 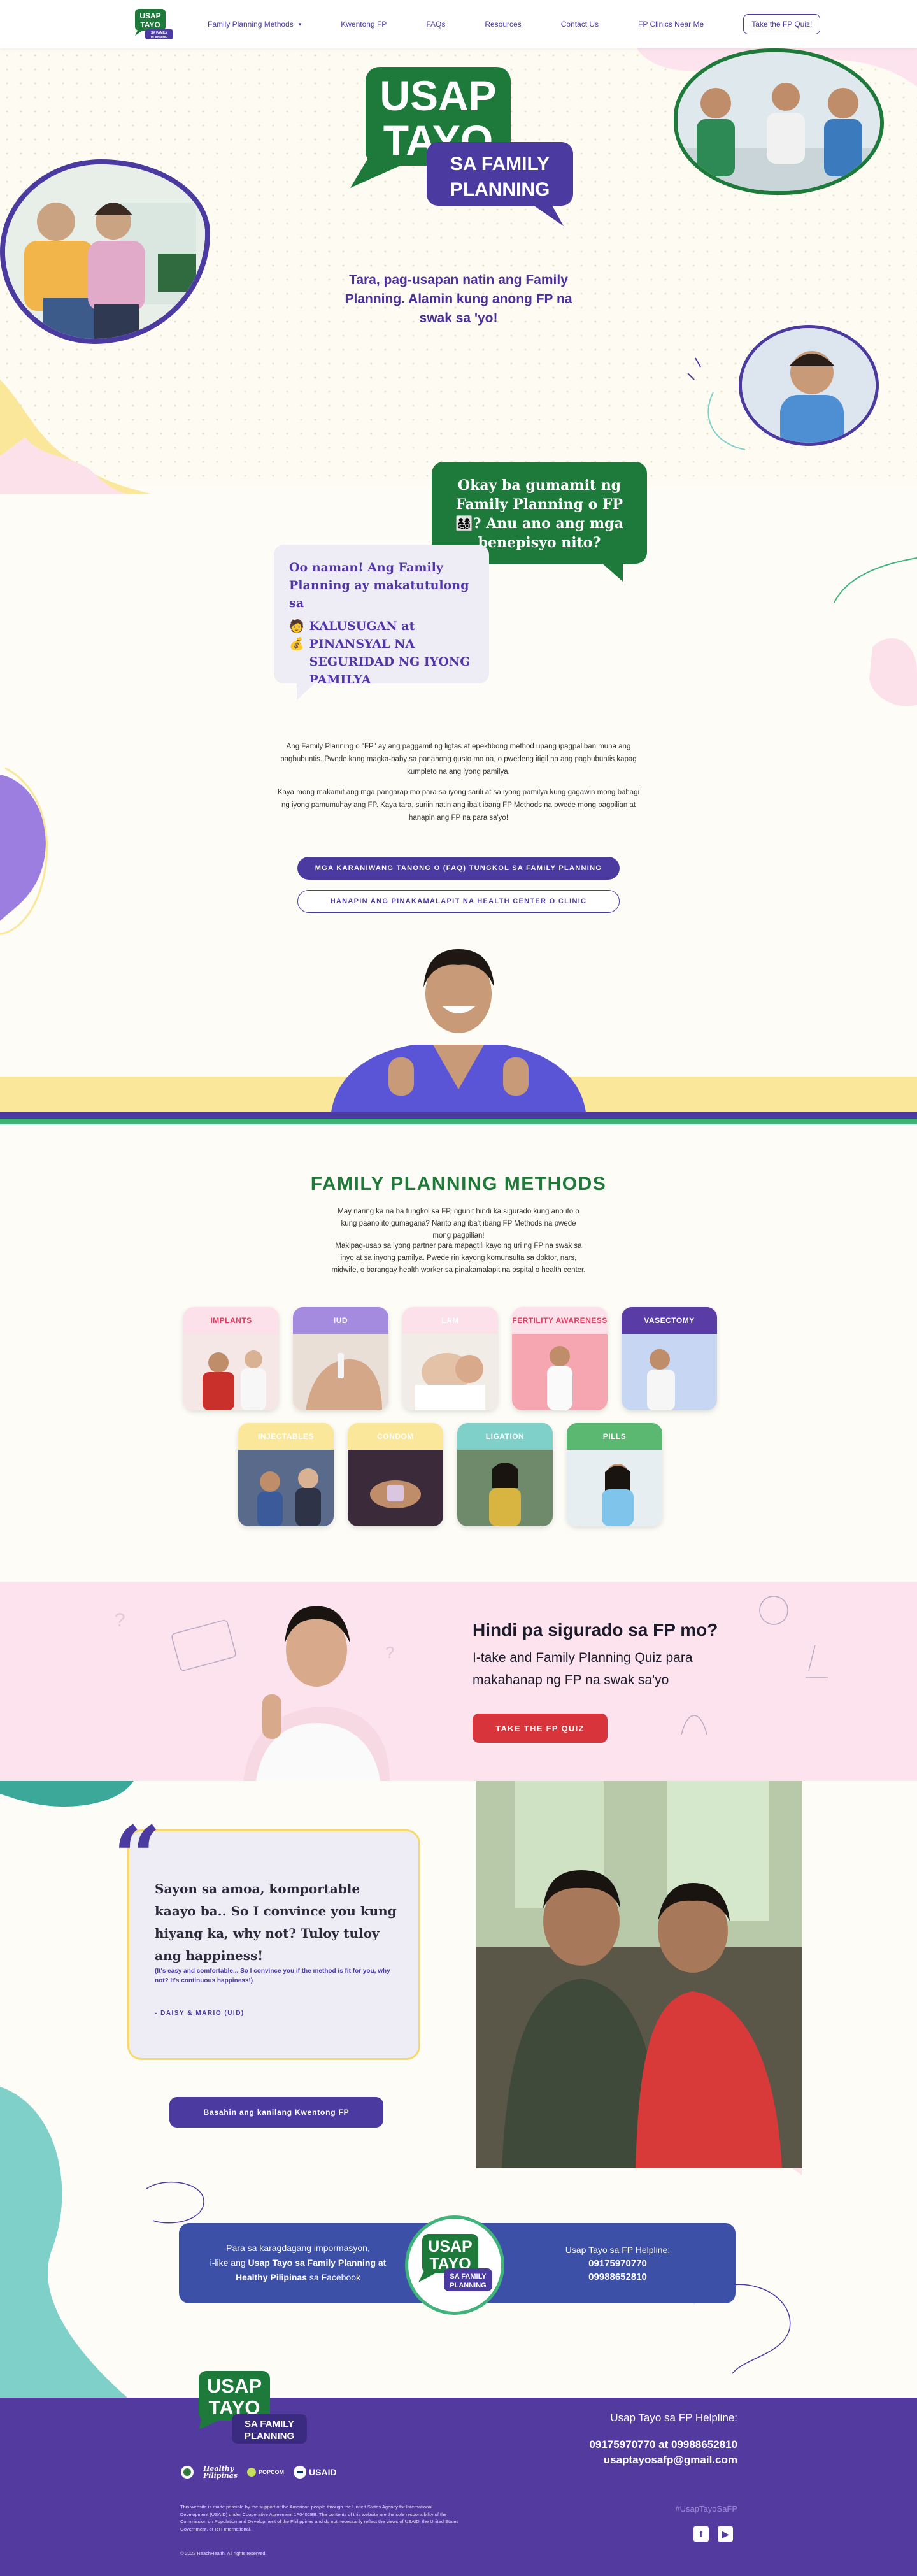 I want to click on method-card-injectables: INJECTABLES, so click(x=286, y=1474).